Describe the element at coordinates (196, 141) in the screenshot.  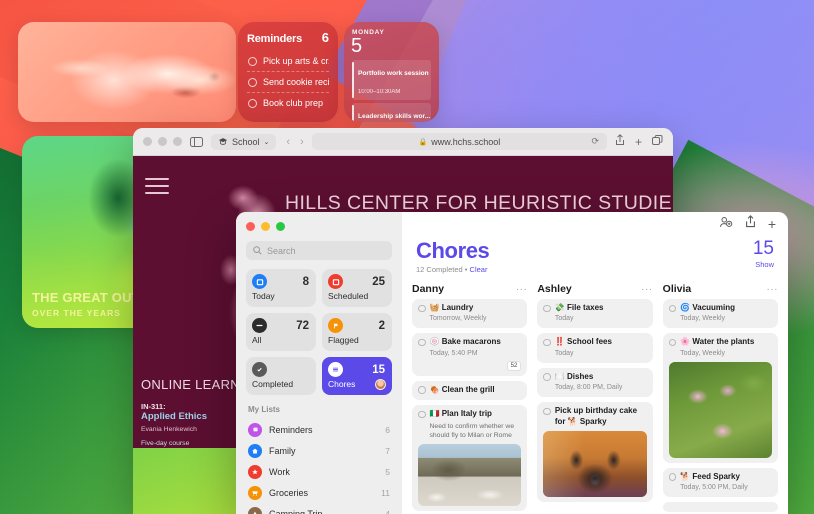
I see `sidebar-icon` at that location.